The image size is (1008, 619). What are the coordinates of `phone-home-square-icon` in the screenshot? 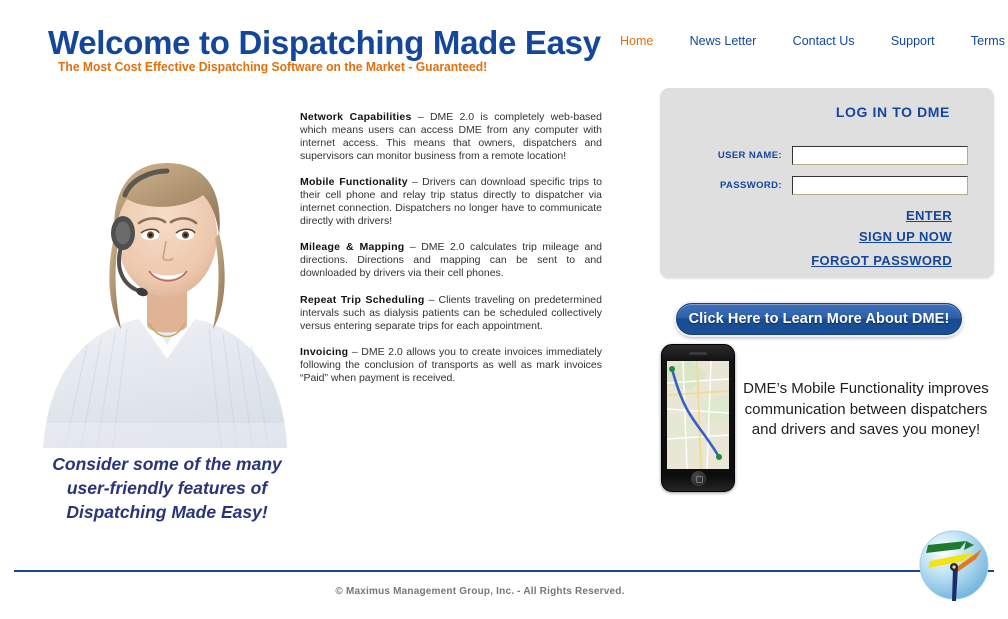 It's located at (699, 479).